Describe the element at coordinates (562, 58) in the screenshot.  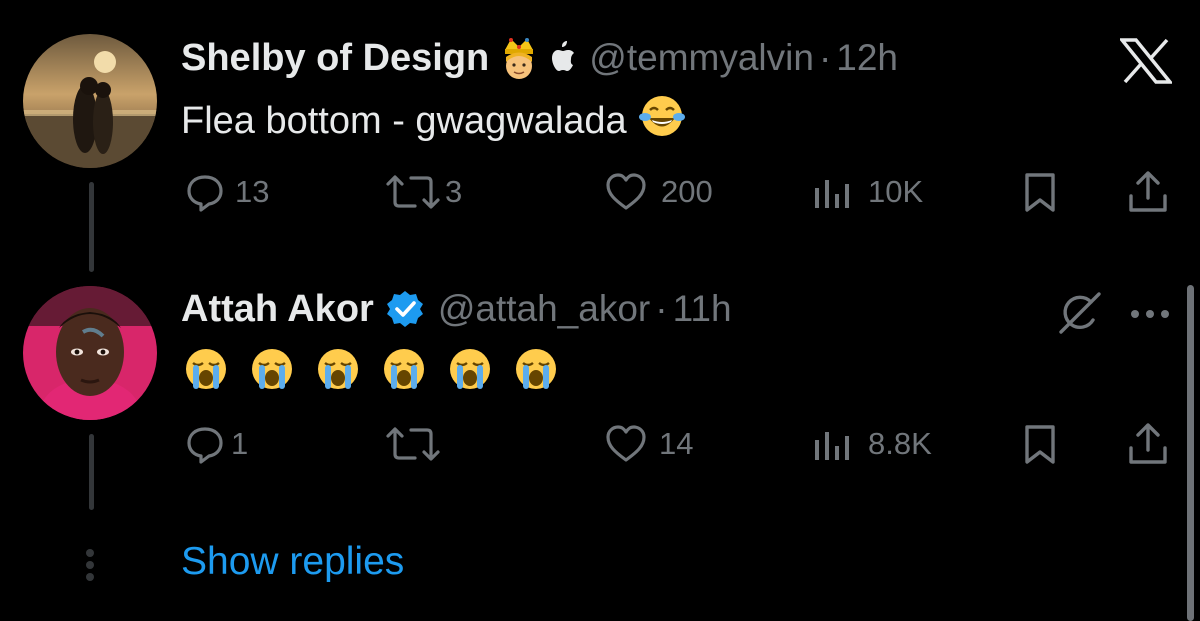
I see `apple-icon` at that location.